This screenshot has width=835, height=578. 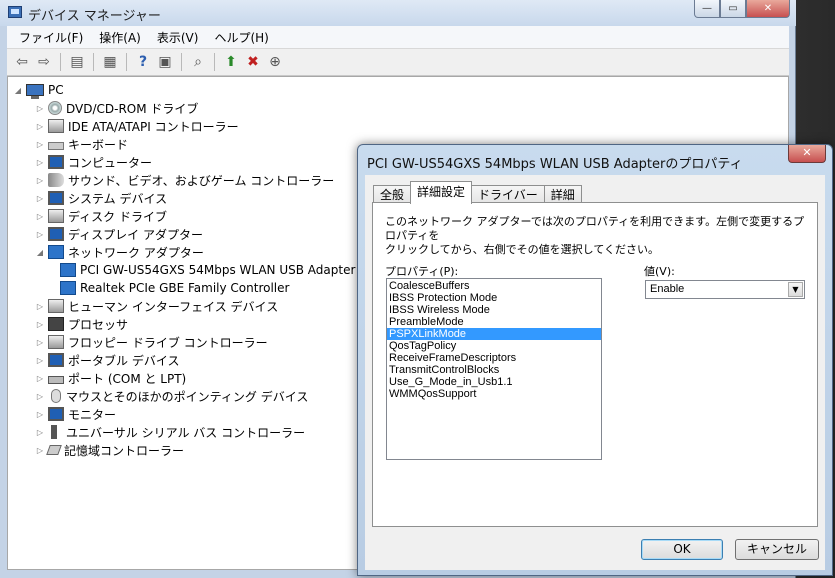 What do you see at coordinates (795, 289) in the screenshot?
I see `chevron-down-icon: ▼` at bounding box center [795, 289].